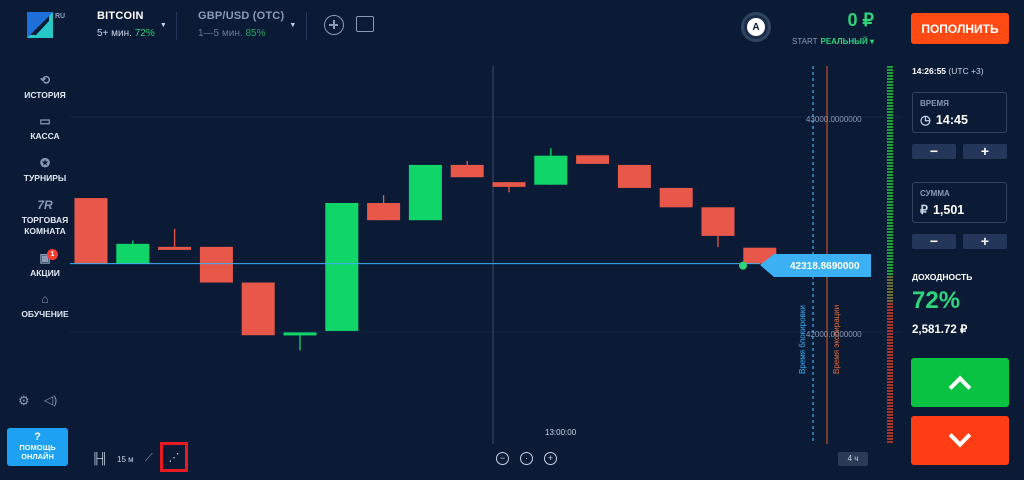  Describe the element at coordinates (125, 459) in the screenshot. I see `candle-interval: 15 м` at that location.